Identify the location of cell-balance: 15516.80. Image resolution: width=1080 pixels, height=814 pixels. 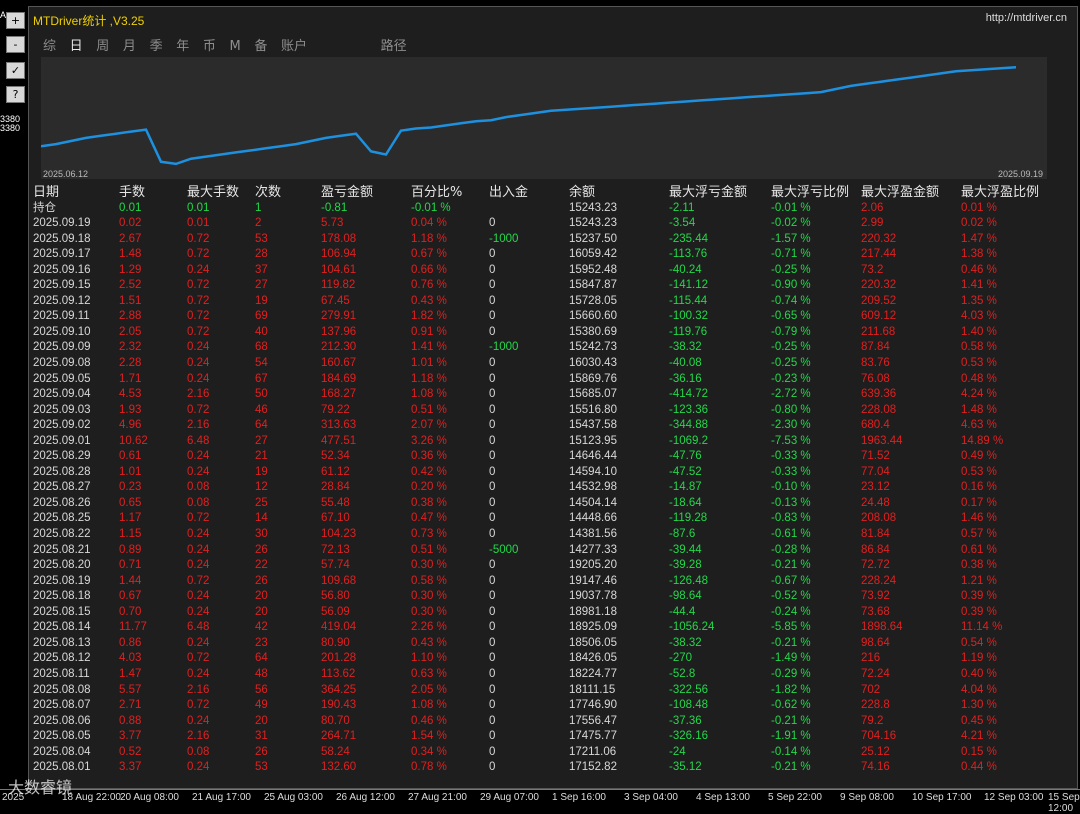
(593, 409).